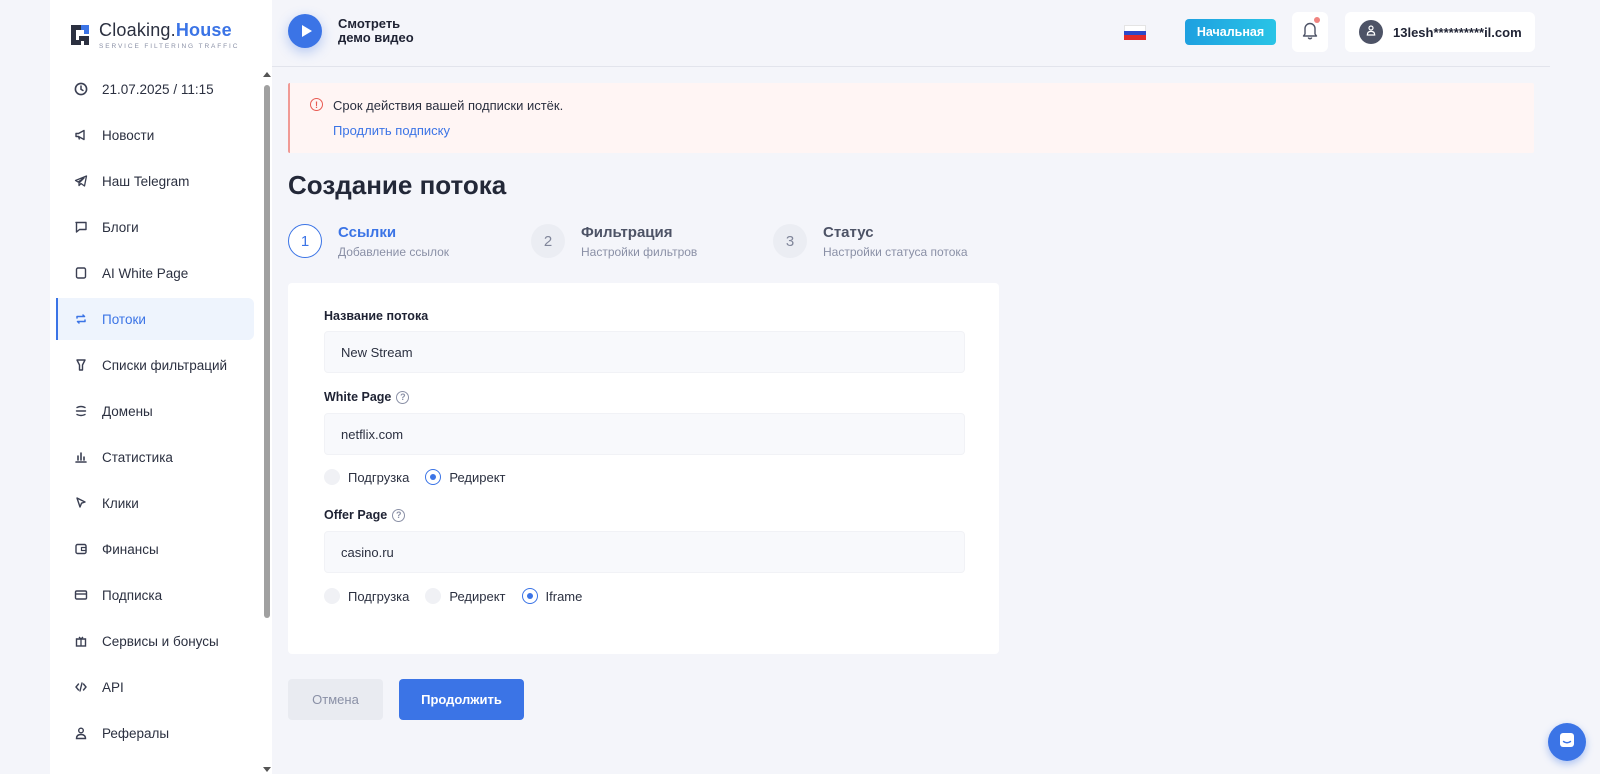 This screenshot has height=774, width=1600. What do you see at coordinates (155, 687) in the screenshot?
I see `sidebar-item-api: API` at bounding box center [155, 687].